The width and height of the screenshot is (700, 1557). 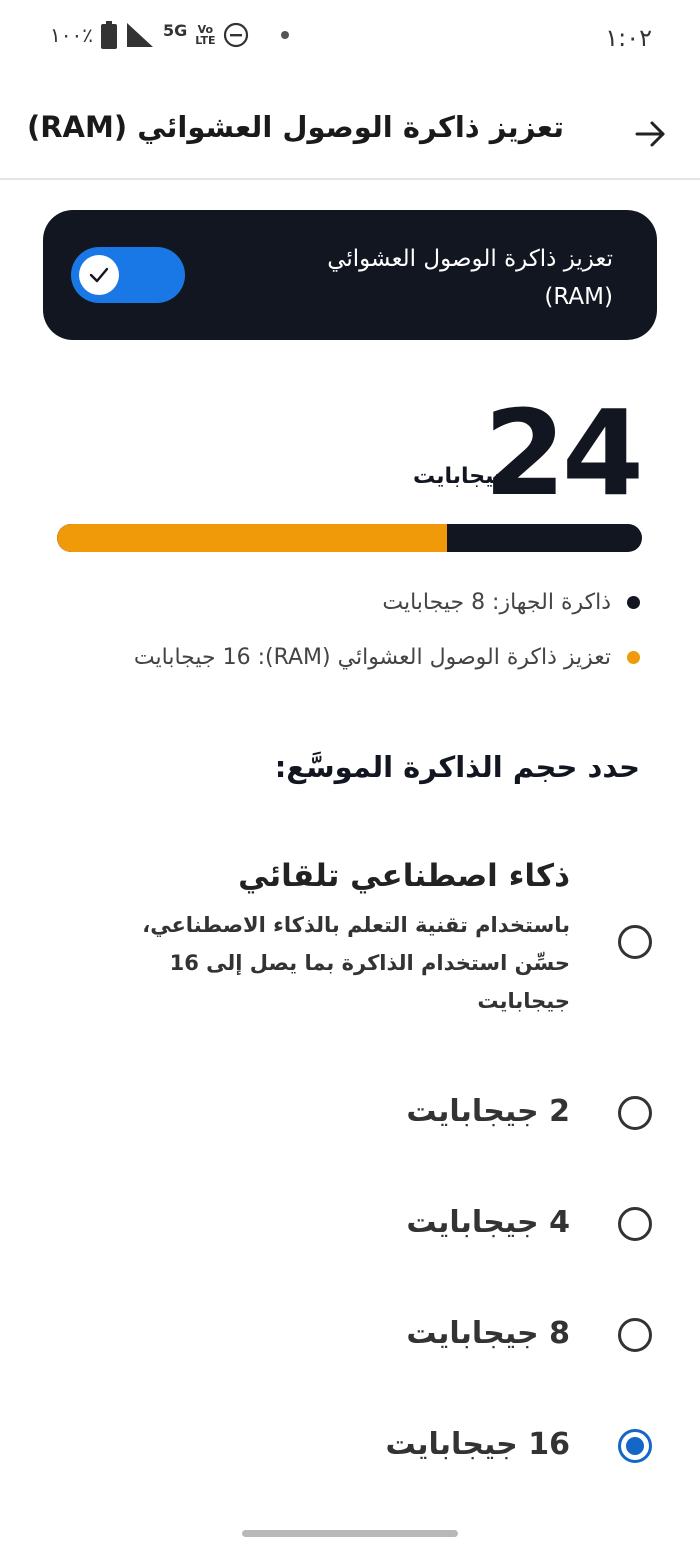 What do you see at coordinates (488, 1333) in the screenshot?
I see `option-label: 8 جيجابايت` at bounding box center [488, 1333].